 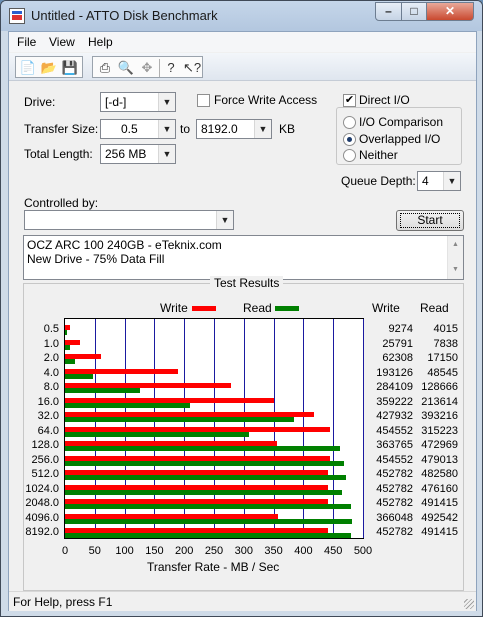 I want to click on controlled-by-select: ▼, so click(x=129, y=220).